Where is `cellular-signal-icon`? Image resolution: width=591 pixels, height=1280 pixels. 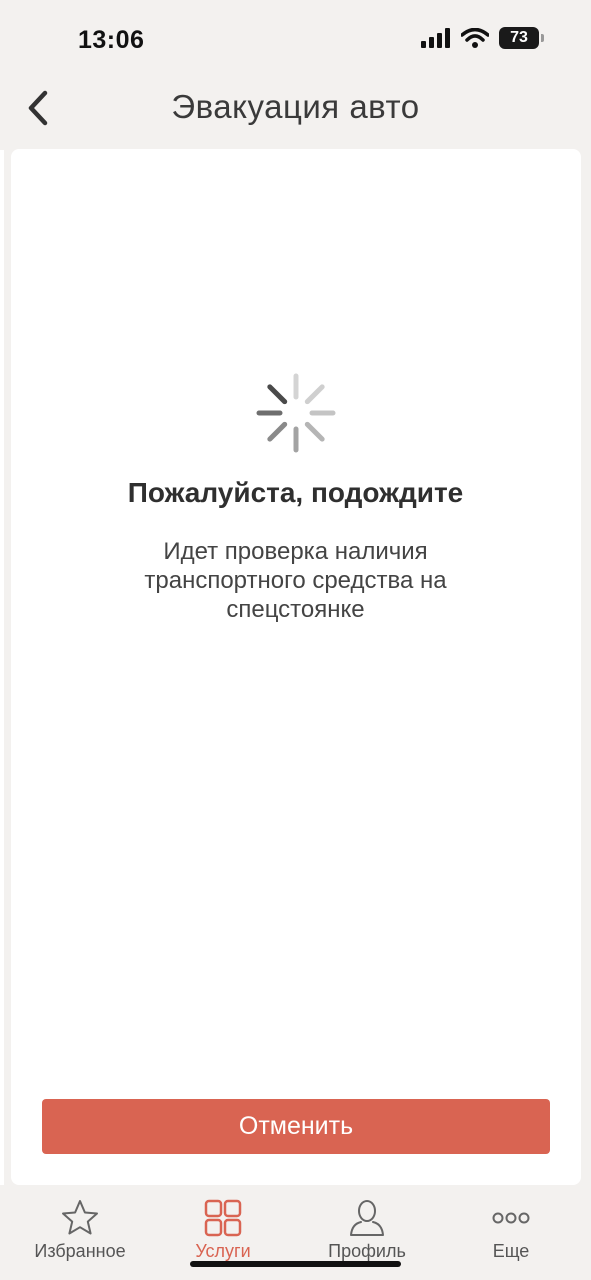
cellular-signal-icon is located at coordinates (435, 38).